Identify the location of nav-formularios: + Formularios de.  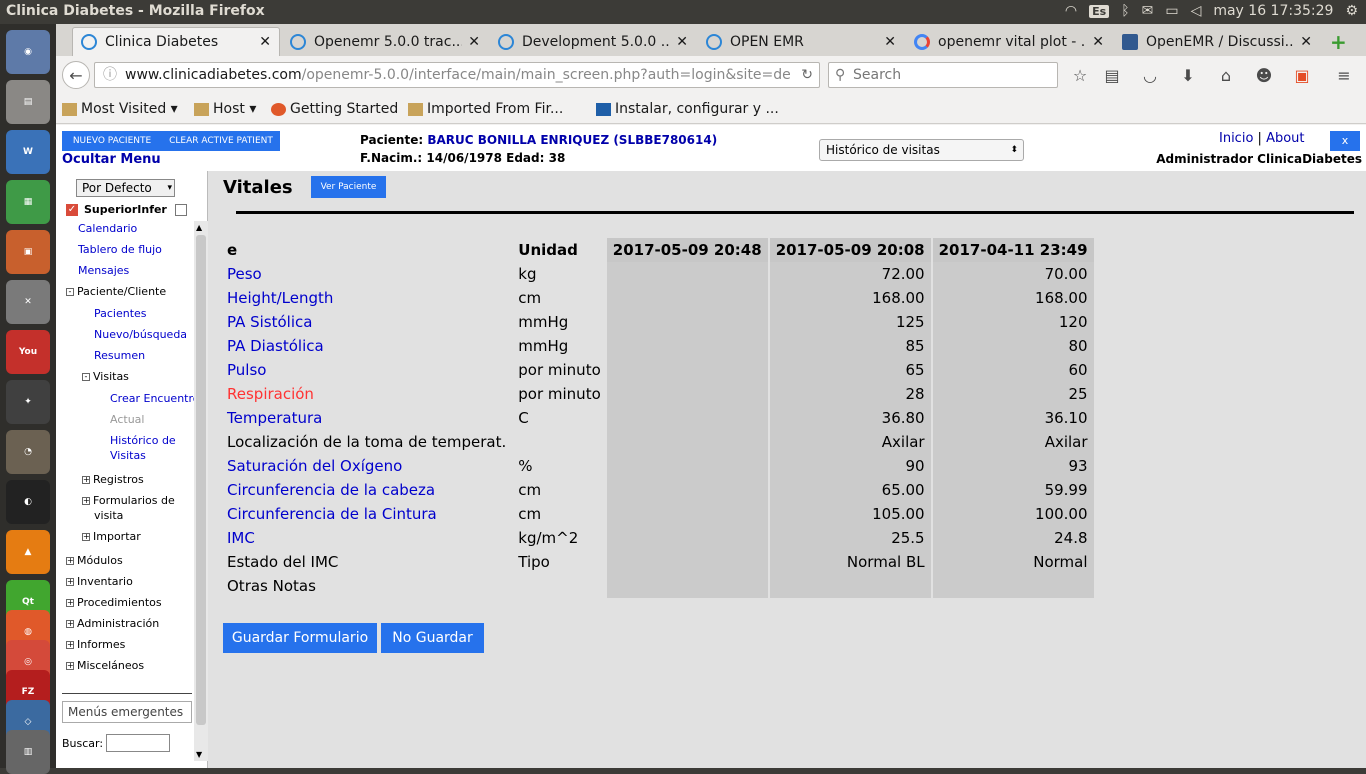
(128, 500).